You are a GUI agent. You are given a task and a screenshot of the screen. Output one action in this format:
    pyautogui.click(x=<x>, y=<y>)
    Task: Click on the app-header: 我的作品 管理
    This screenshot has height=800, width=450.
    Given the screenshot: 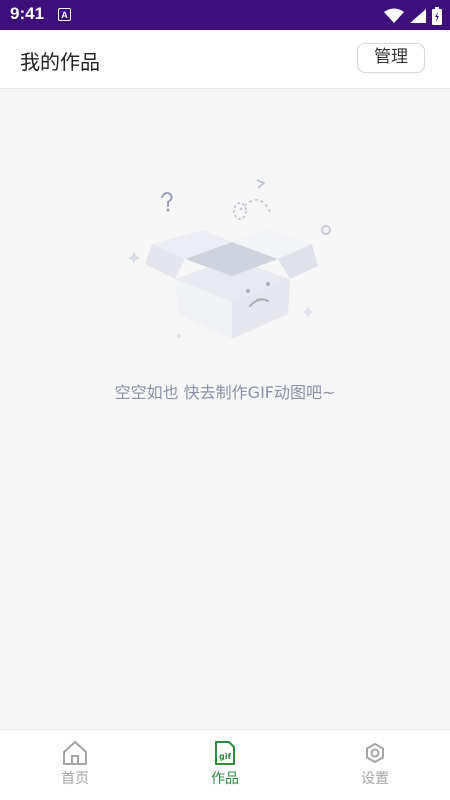 What is the action you would take?
    pyautogui.click(x=225, y=59)
    